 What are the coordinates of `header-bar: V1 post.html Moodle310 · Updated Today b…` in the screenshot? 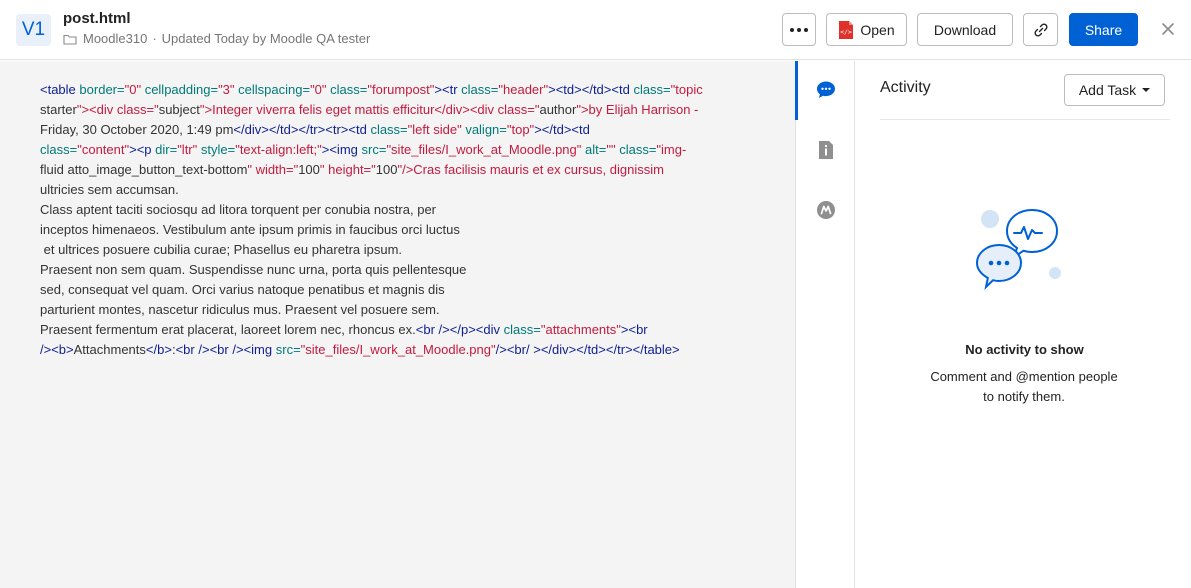 It's located at (595, 30).